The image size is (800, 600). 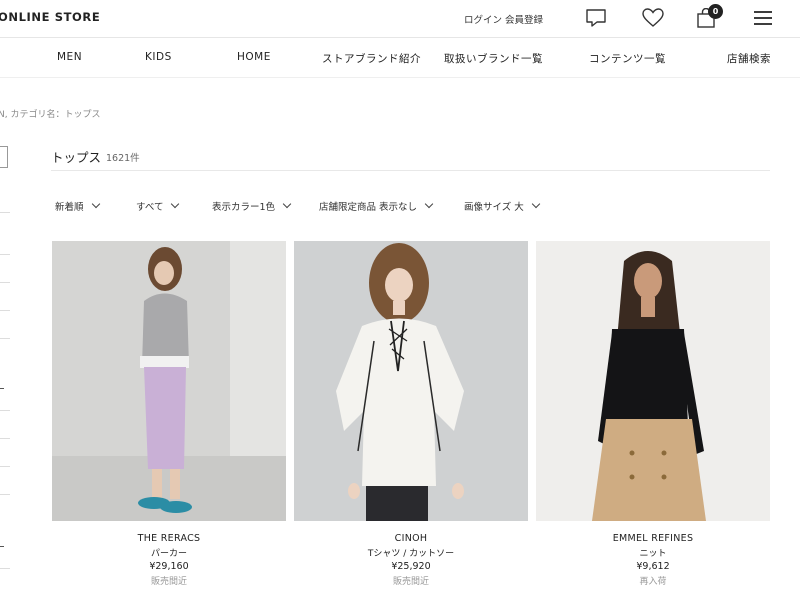 I want to click on product-brand: EMMEL REFINES, so click(x=653, y=538).